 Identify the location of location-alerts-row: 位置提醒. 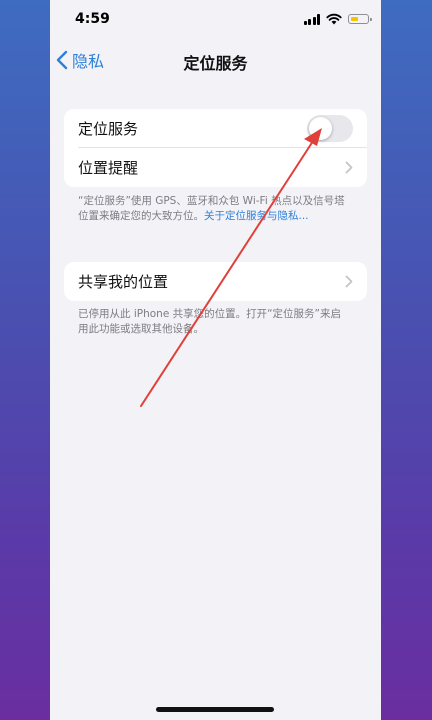
(215, 167).